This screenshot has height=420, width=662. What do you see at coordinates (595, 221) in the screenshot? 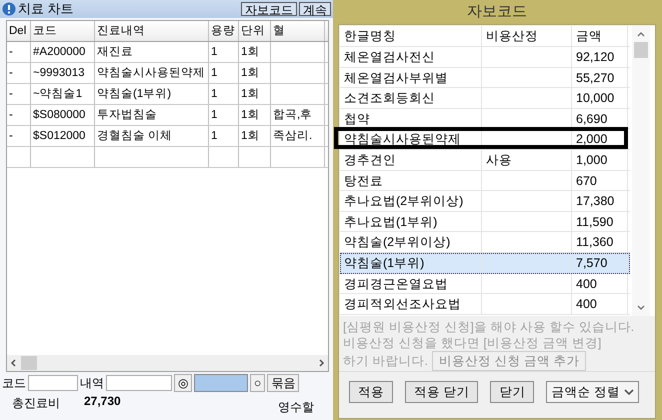
I see `amount-text: 11,590` at bounding box center [595, 221].